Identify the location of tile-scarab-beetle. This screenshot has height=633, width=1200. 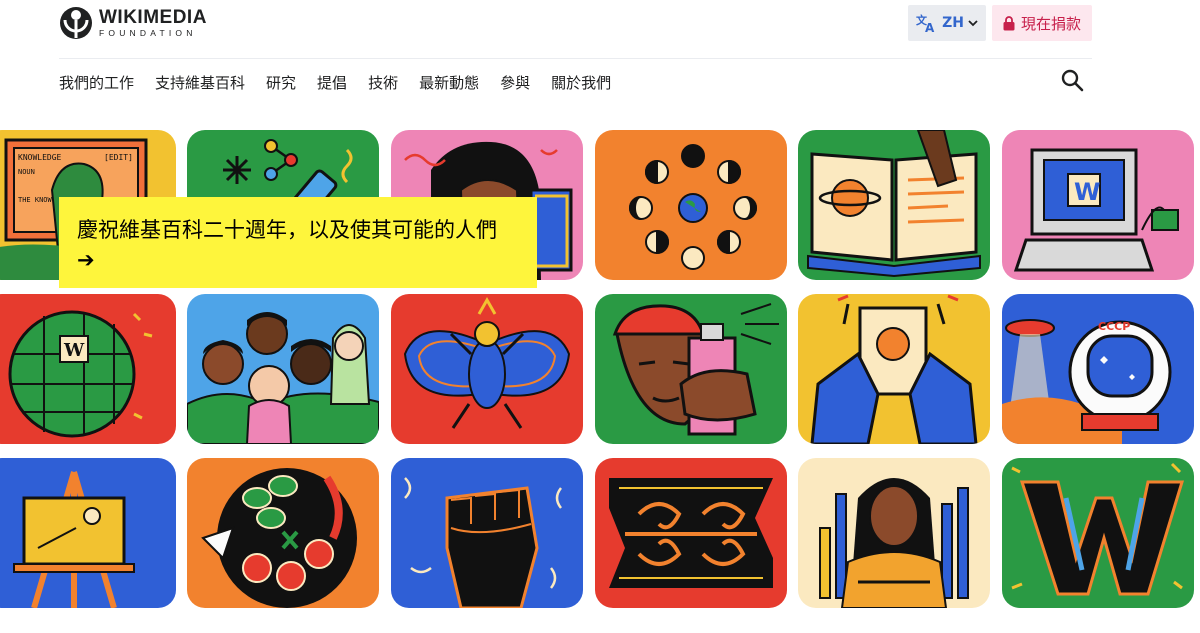
(487, 369).